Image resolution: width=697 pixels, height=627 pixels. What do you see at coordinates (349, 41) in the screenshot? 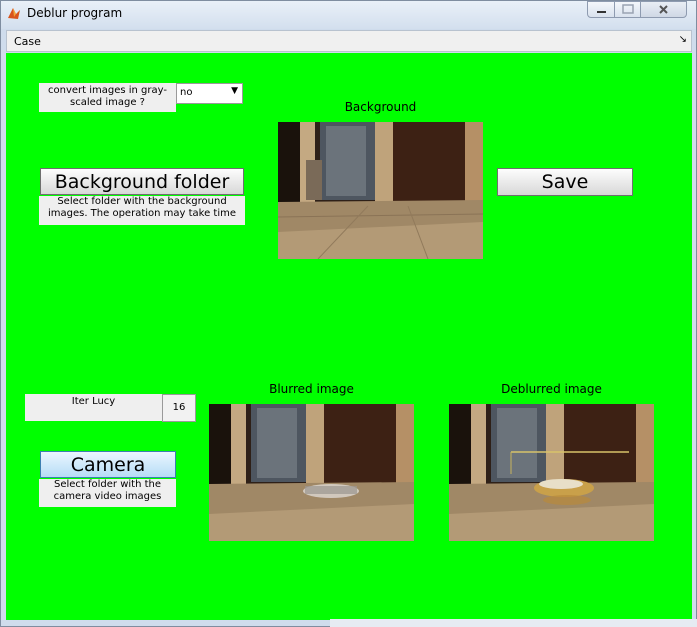
I see `menu-bar: Case ↘` at bounding box center [349, 41].